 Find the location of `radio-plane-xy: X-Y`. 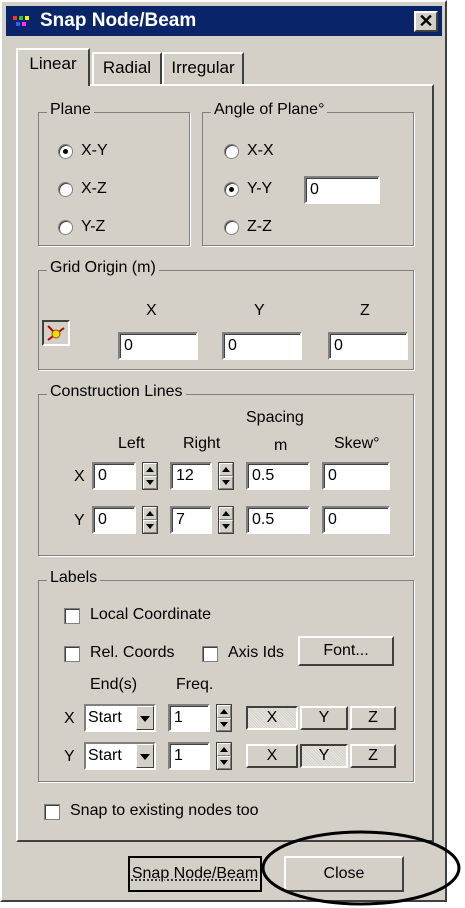

radio-plane-xy: X-Y is located at coordinates (83, 151).